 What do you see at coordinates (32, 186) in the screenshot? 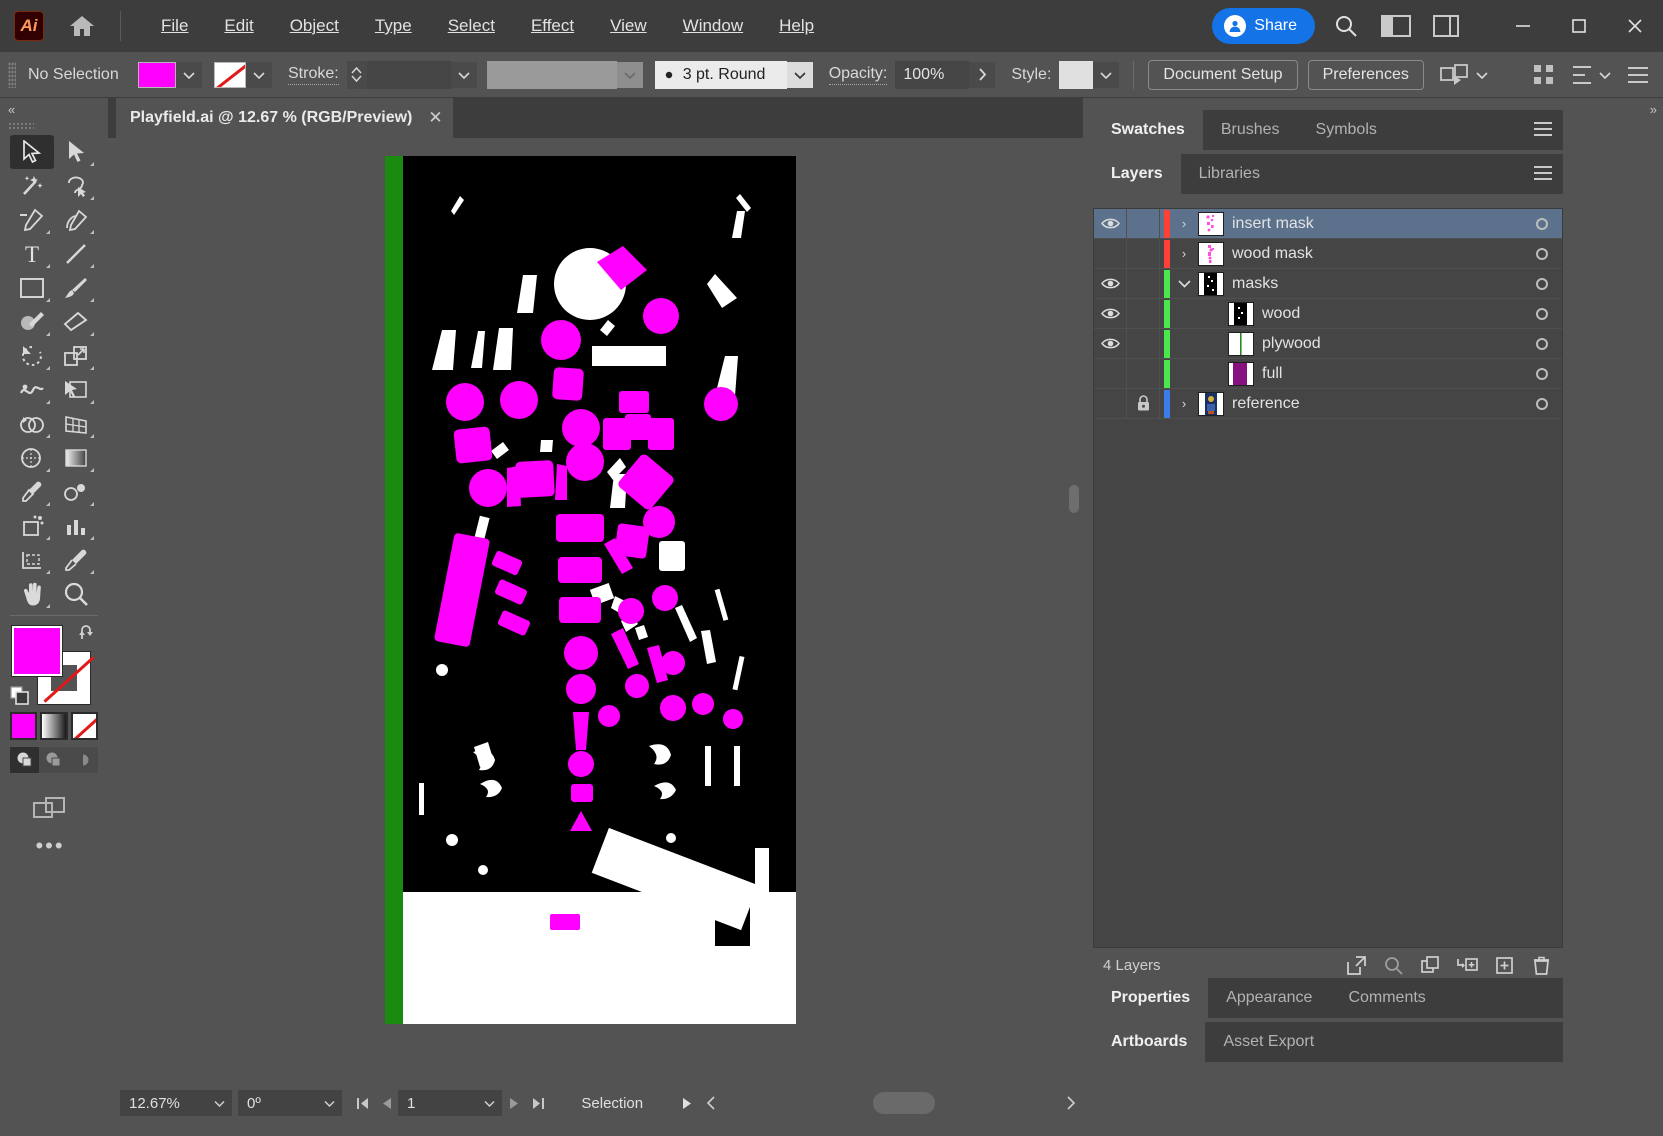
I see `magic-wand-tool` at bounding box center [32, 186].